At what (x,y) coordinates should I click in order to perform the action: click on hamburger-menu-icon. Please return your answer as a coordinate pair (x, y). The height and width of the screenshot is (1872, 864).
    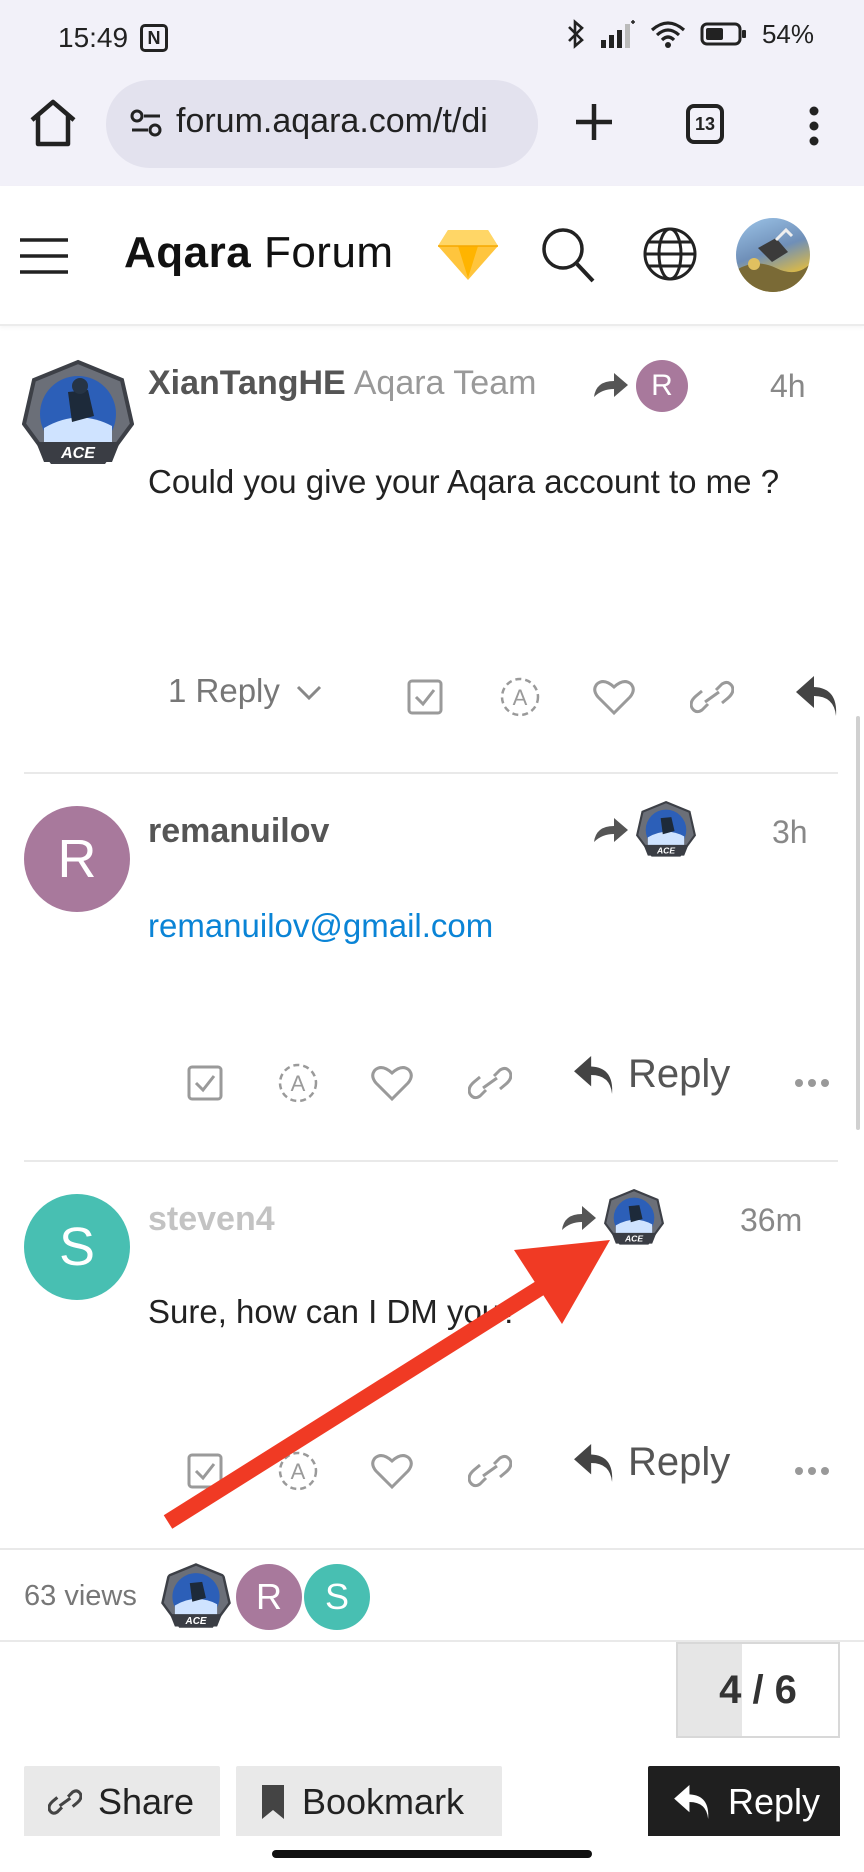
    Looking at the image, I should click on (44, 256).